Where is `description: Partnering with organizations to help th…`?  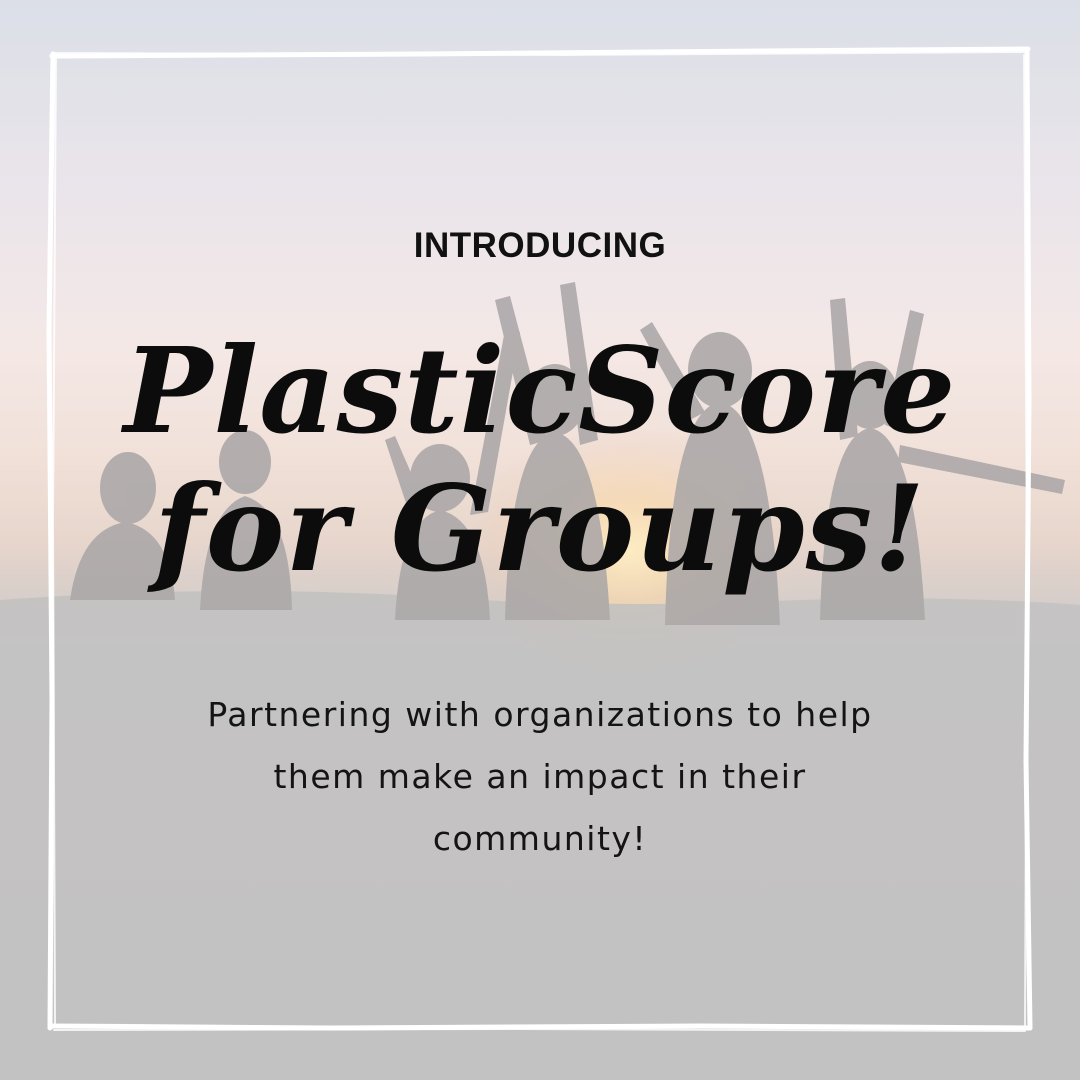
description: Partnering with organizations to help th… is located at coordinates (540, 777).